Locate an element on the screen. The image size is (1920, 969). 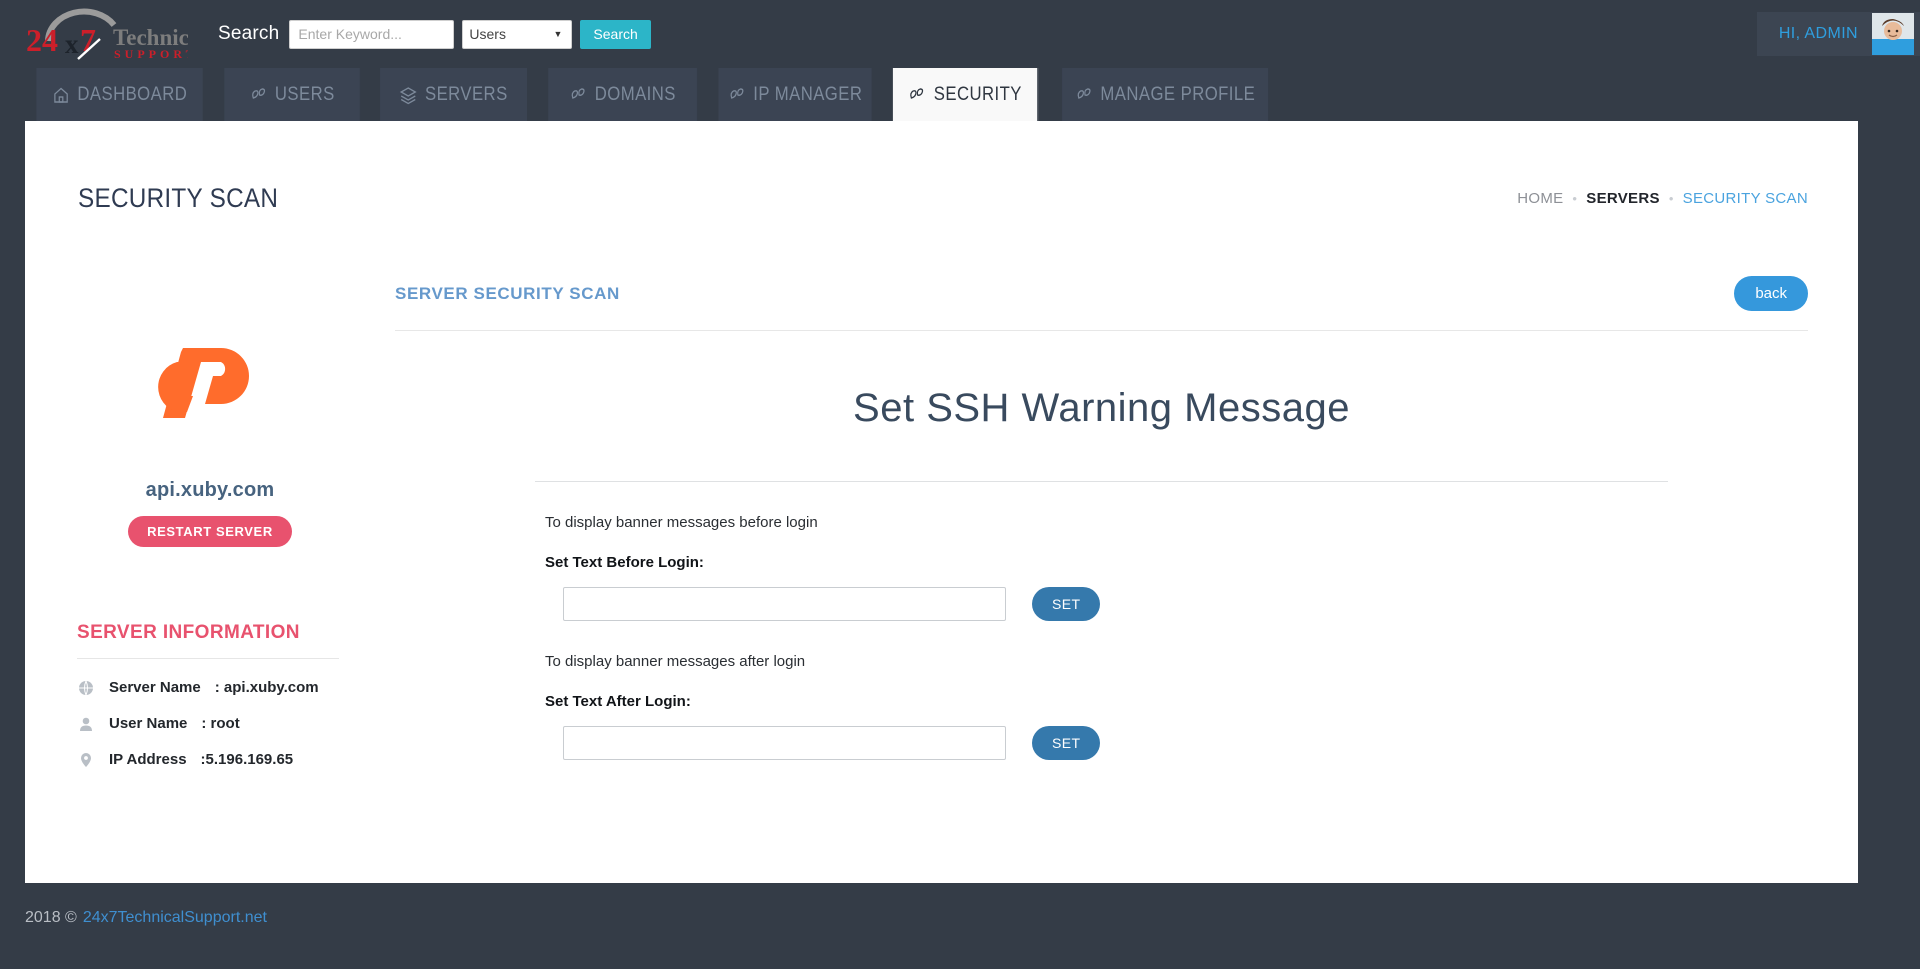
svg-text: SUPPORT is located at coordinates (151, 54).